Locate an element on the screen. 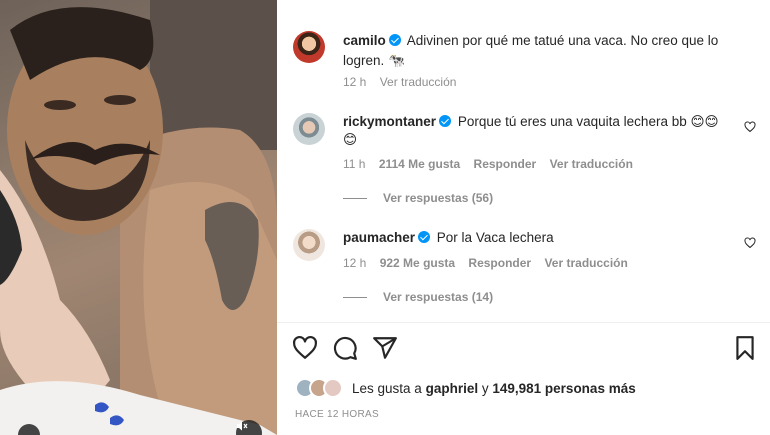 The width and height of the screenshot is (770, 435). caption-time: 12 h is located at coordinates (355, 82).